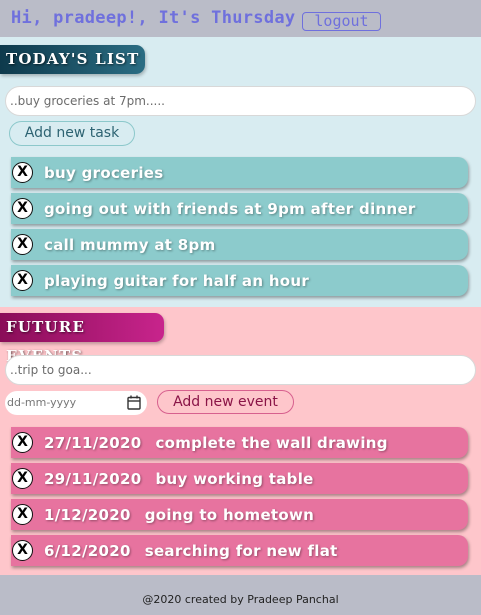 The height and width of the screenshot is (615, 481). What do you see at coordinates (87, 551) in the screenshot?
I see `event-date: 6/12/2020` at bounding box center [87, 551].